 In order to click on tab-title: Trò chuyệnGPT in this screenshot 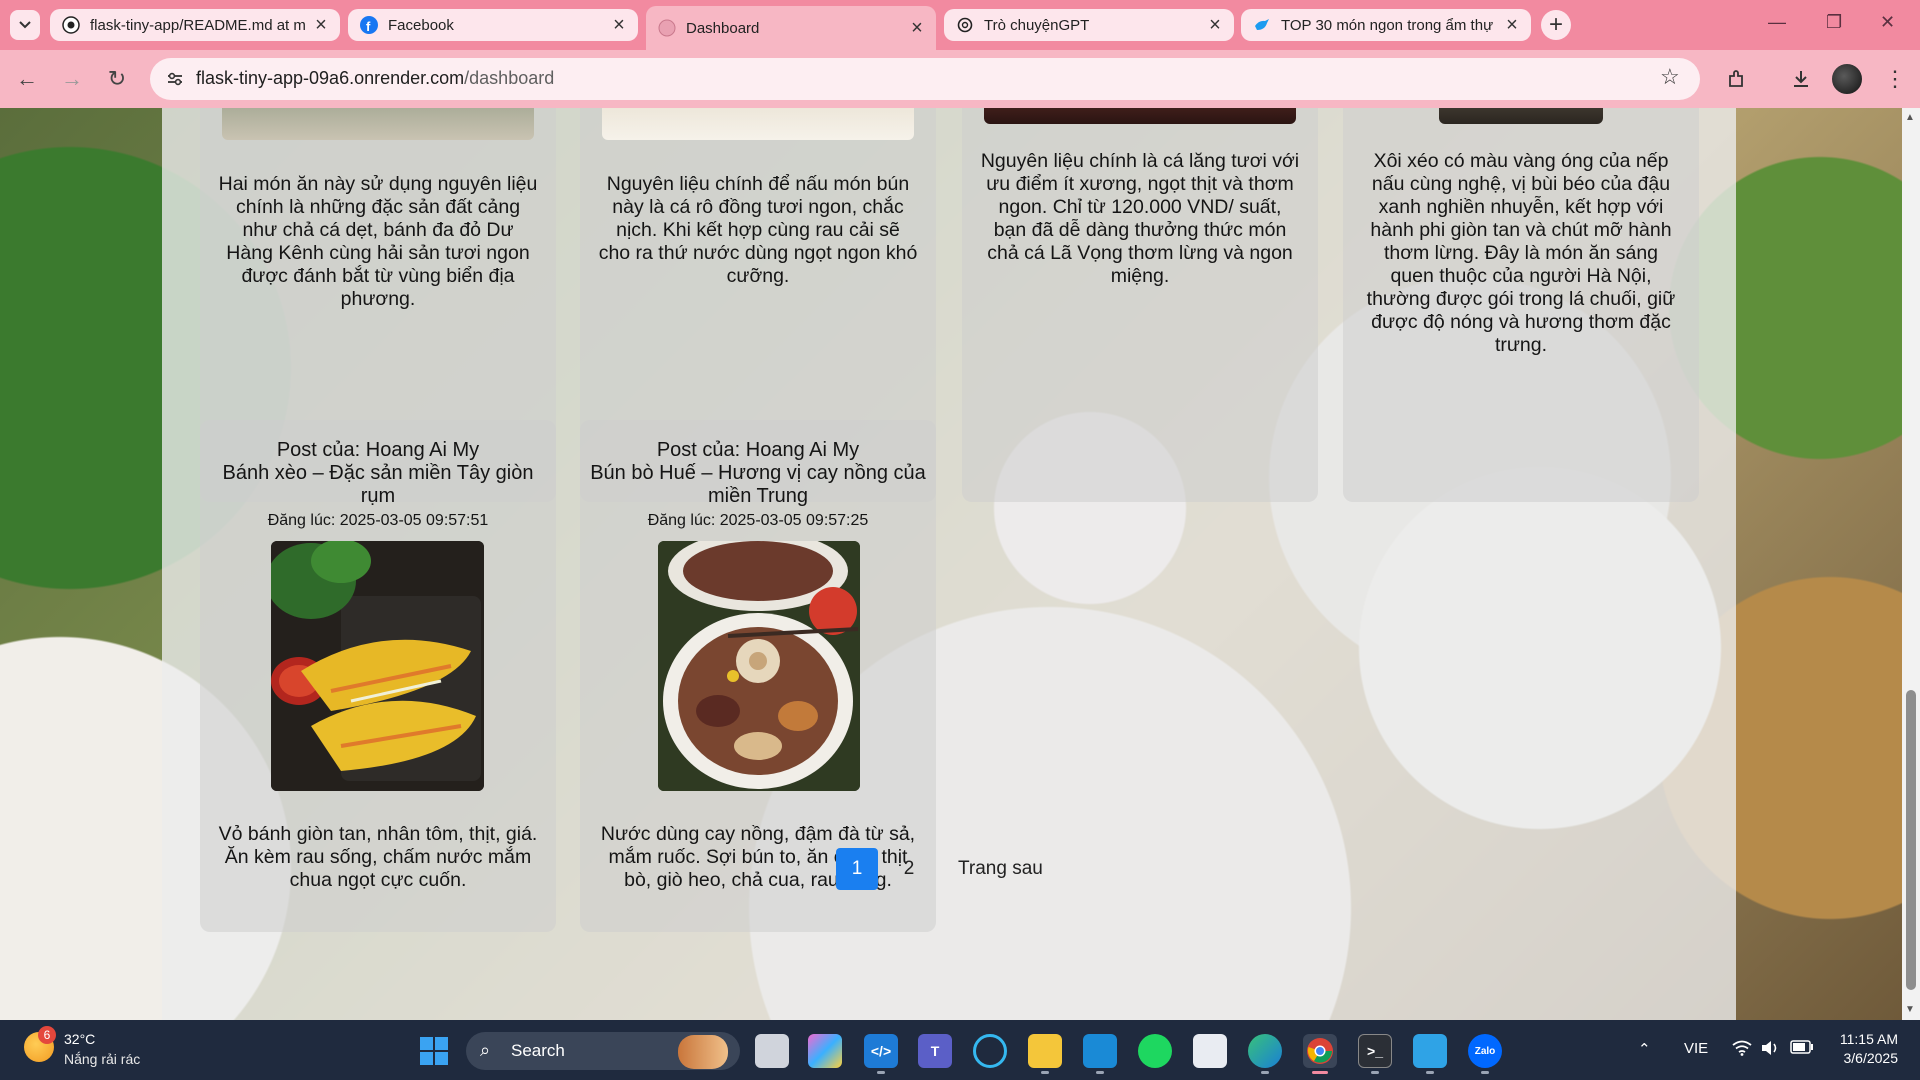, I will do `click(1037, 25)`.